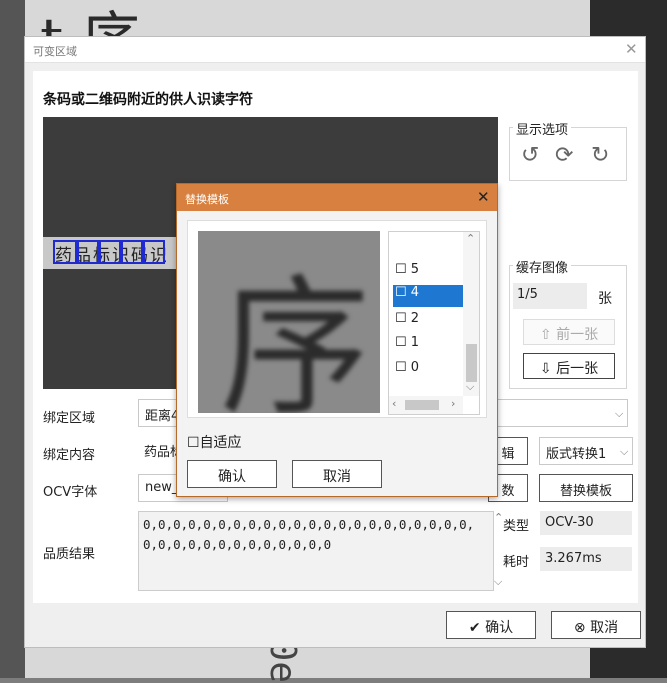  I want to click on confirm-label: 确认, so click(499, 628).